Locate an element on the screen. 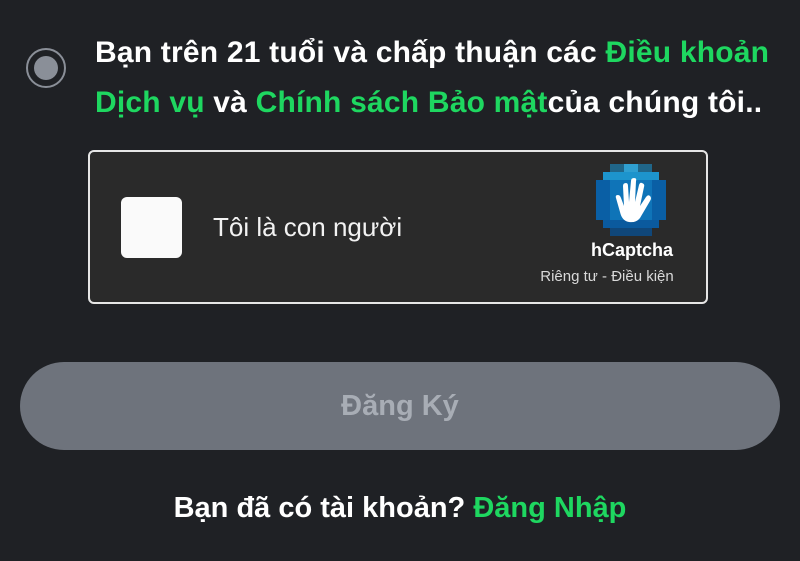  captcha-links: Riêng tư - Điều kiện is located at coordinates (607, 276).